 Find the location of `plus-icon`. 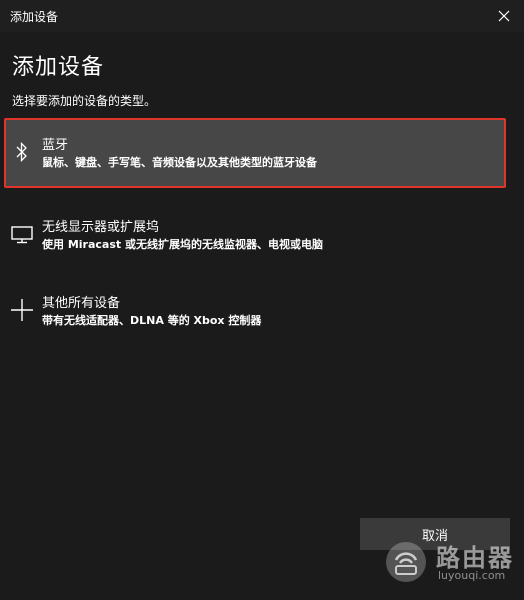

plus-icon is located at coordinates (22, 310).